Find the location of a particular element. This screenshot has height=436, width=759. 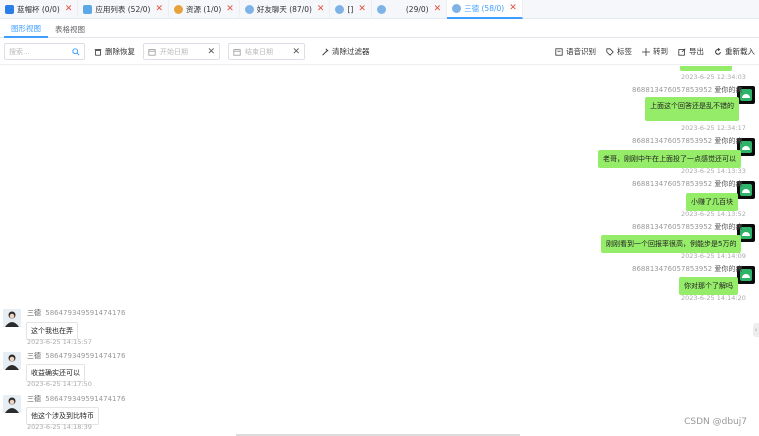

export-button: 导出 is located at coordinates (691, 51).